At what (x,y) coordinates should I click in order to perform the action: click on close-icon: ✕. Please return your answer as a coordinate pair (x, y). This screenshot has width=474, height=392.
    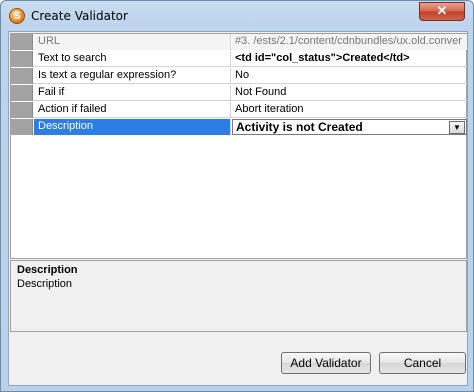
    Looking at the image, I should click on (442, 10).